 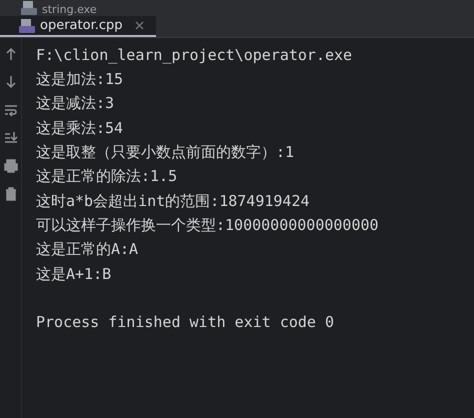 What do you see at coordinates (194, 55) in the screenshot?
I see `console-line: F:\clion_learn_project\operator.exe` at bounding box center [194, 55].